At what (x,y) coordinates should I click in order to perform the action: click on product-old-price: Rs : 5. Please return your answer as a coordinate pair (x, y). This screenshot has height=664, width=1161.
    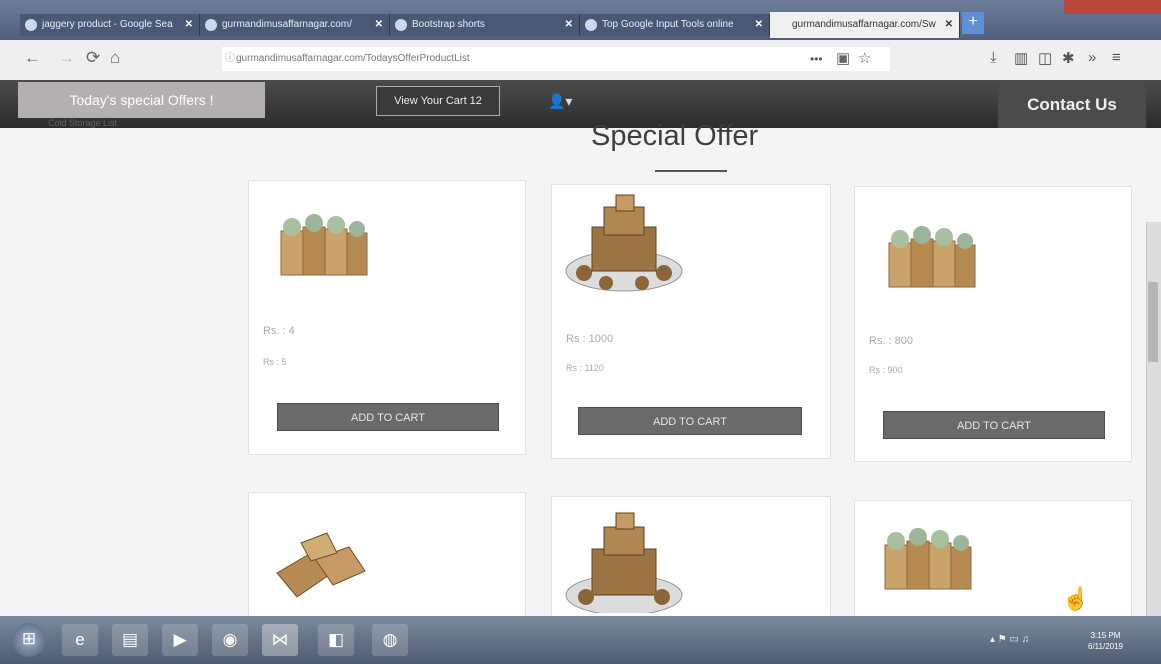
    Looking at the image, I should click on (275, 362).